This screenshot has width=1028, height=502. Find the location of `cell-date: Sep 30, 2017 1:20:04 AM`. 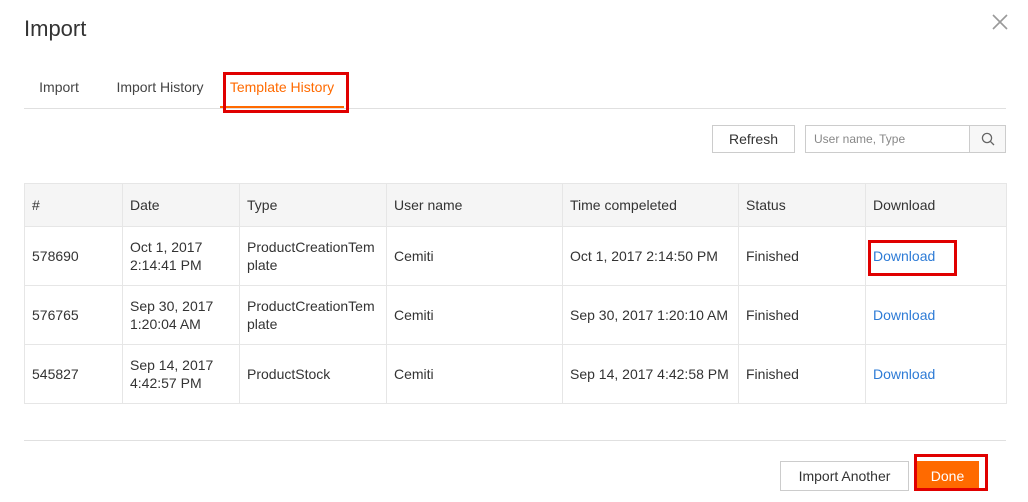

cell-date: Sep 30, 2017 1:20:04 AM is located at coordinates (181, 315).